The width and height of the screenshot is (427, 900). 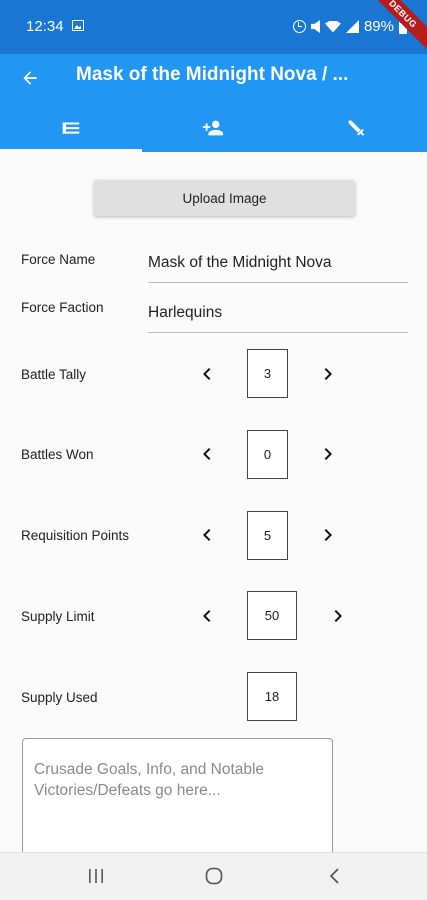 What do you see at coordinates (315, 26) in the screenshot?
I see `mute-icon` at bounding box center [315, 26].